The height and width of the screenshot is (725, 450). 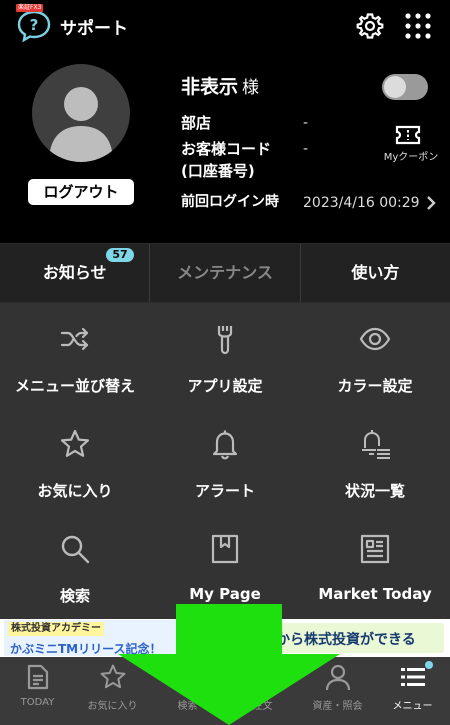 What do you see at coordinates (262, 691) in the screenshot?
I see `nav-item-order: 注文` at bounding box center [262, 691].